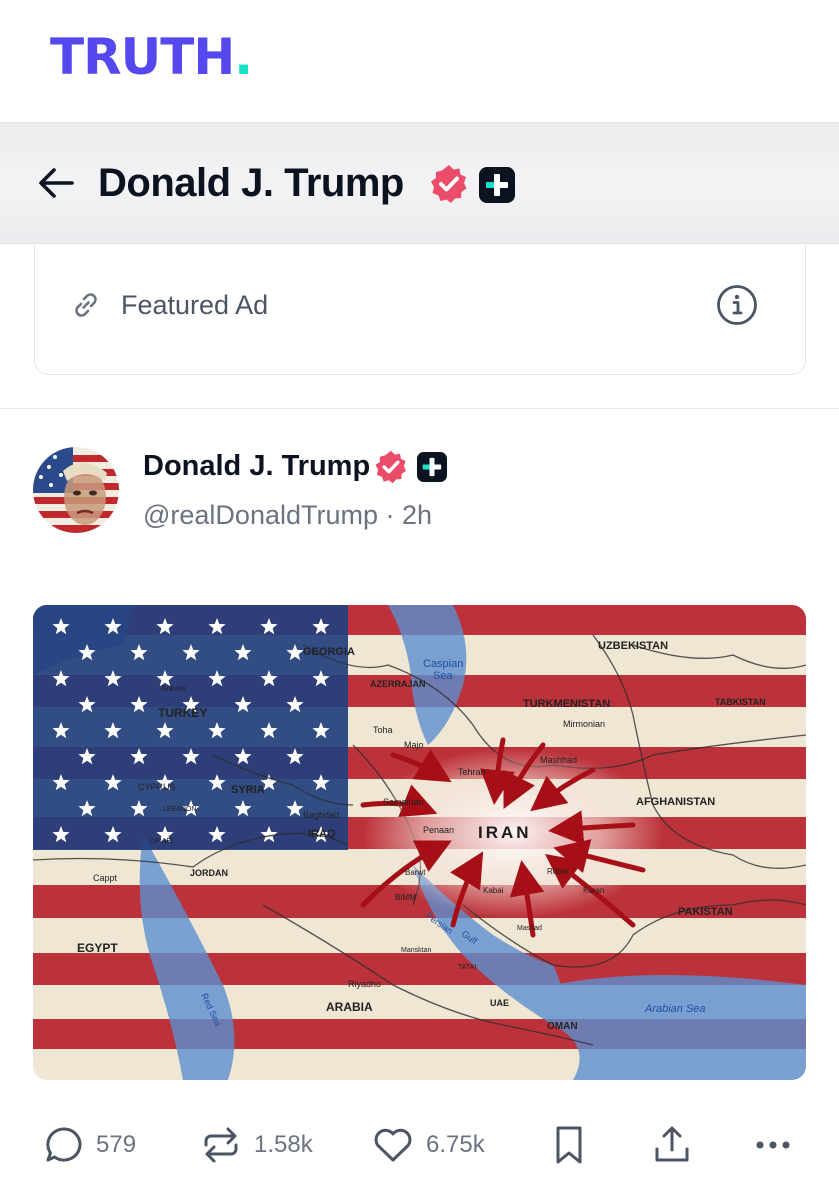  I want to click on truth-logo: TRUTH., so click(151, 57).